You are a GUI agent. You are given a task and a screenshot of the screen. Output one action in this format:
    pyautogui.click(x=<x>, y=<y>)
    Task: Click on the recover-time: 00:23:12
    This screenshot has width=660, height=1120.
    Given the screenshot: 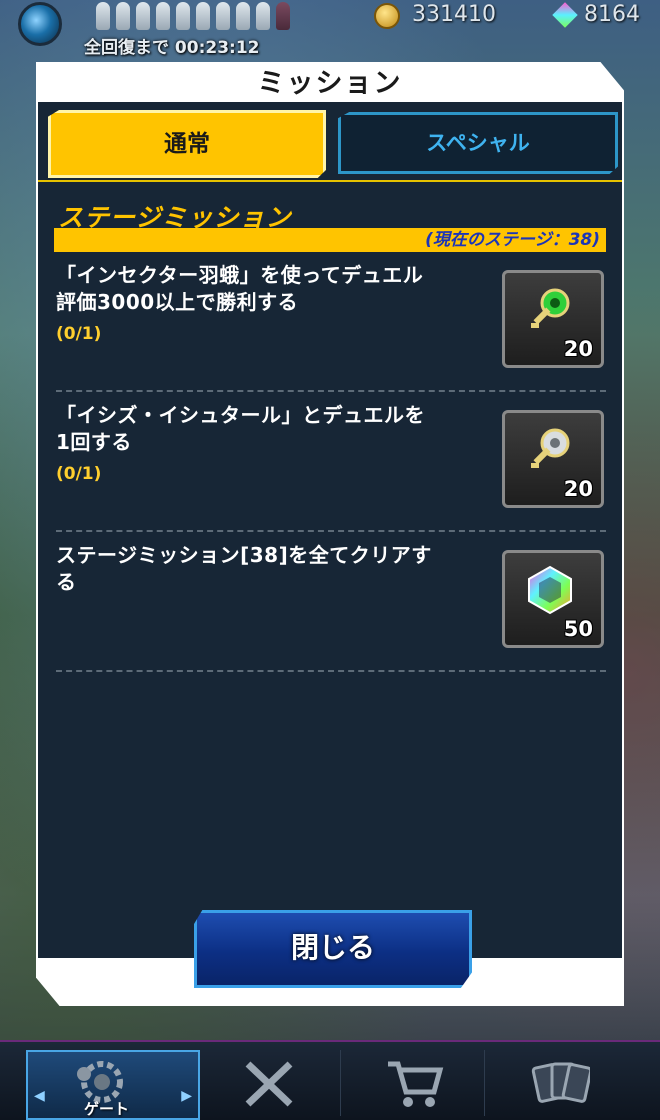 What is the action you would take?
    pyautogui.click(x=217, y=48)
    